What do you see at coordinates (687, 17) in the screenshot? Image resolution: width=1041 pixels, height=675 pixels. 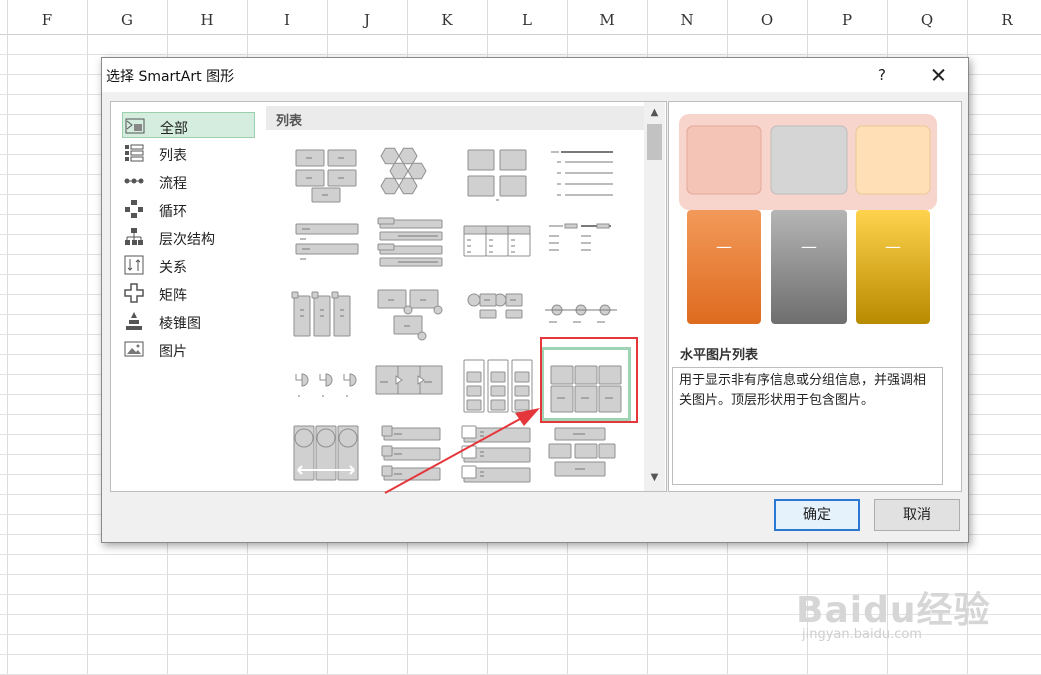 I see `column-header: N` at bounding box center [687, 17].